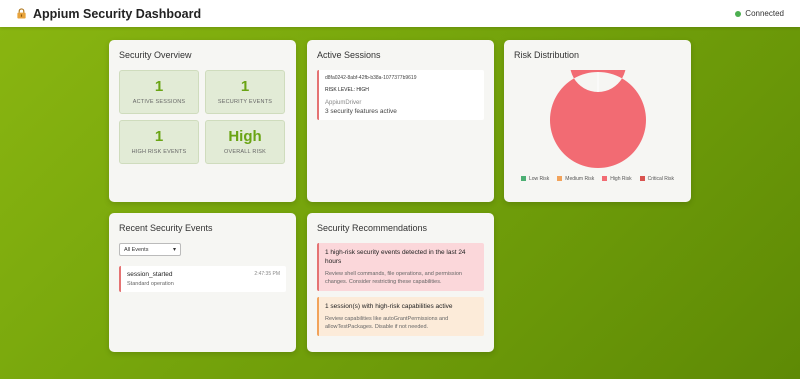 Image resolution: width=800 pixels, height=379 pixels. What do you see at coordinates (349, 55) in the screenshot?
I see `card-title: Active Sessions` at bounding box center [349, 55].